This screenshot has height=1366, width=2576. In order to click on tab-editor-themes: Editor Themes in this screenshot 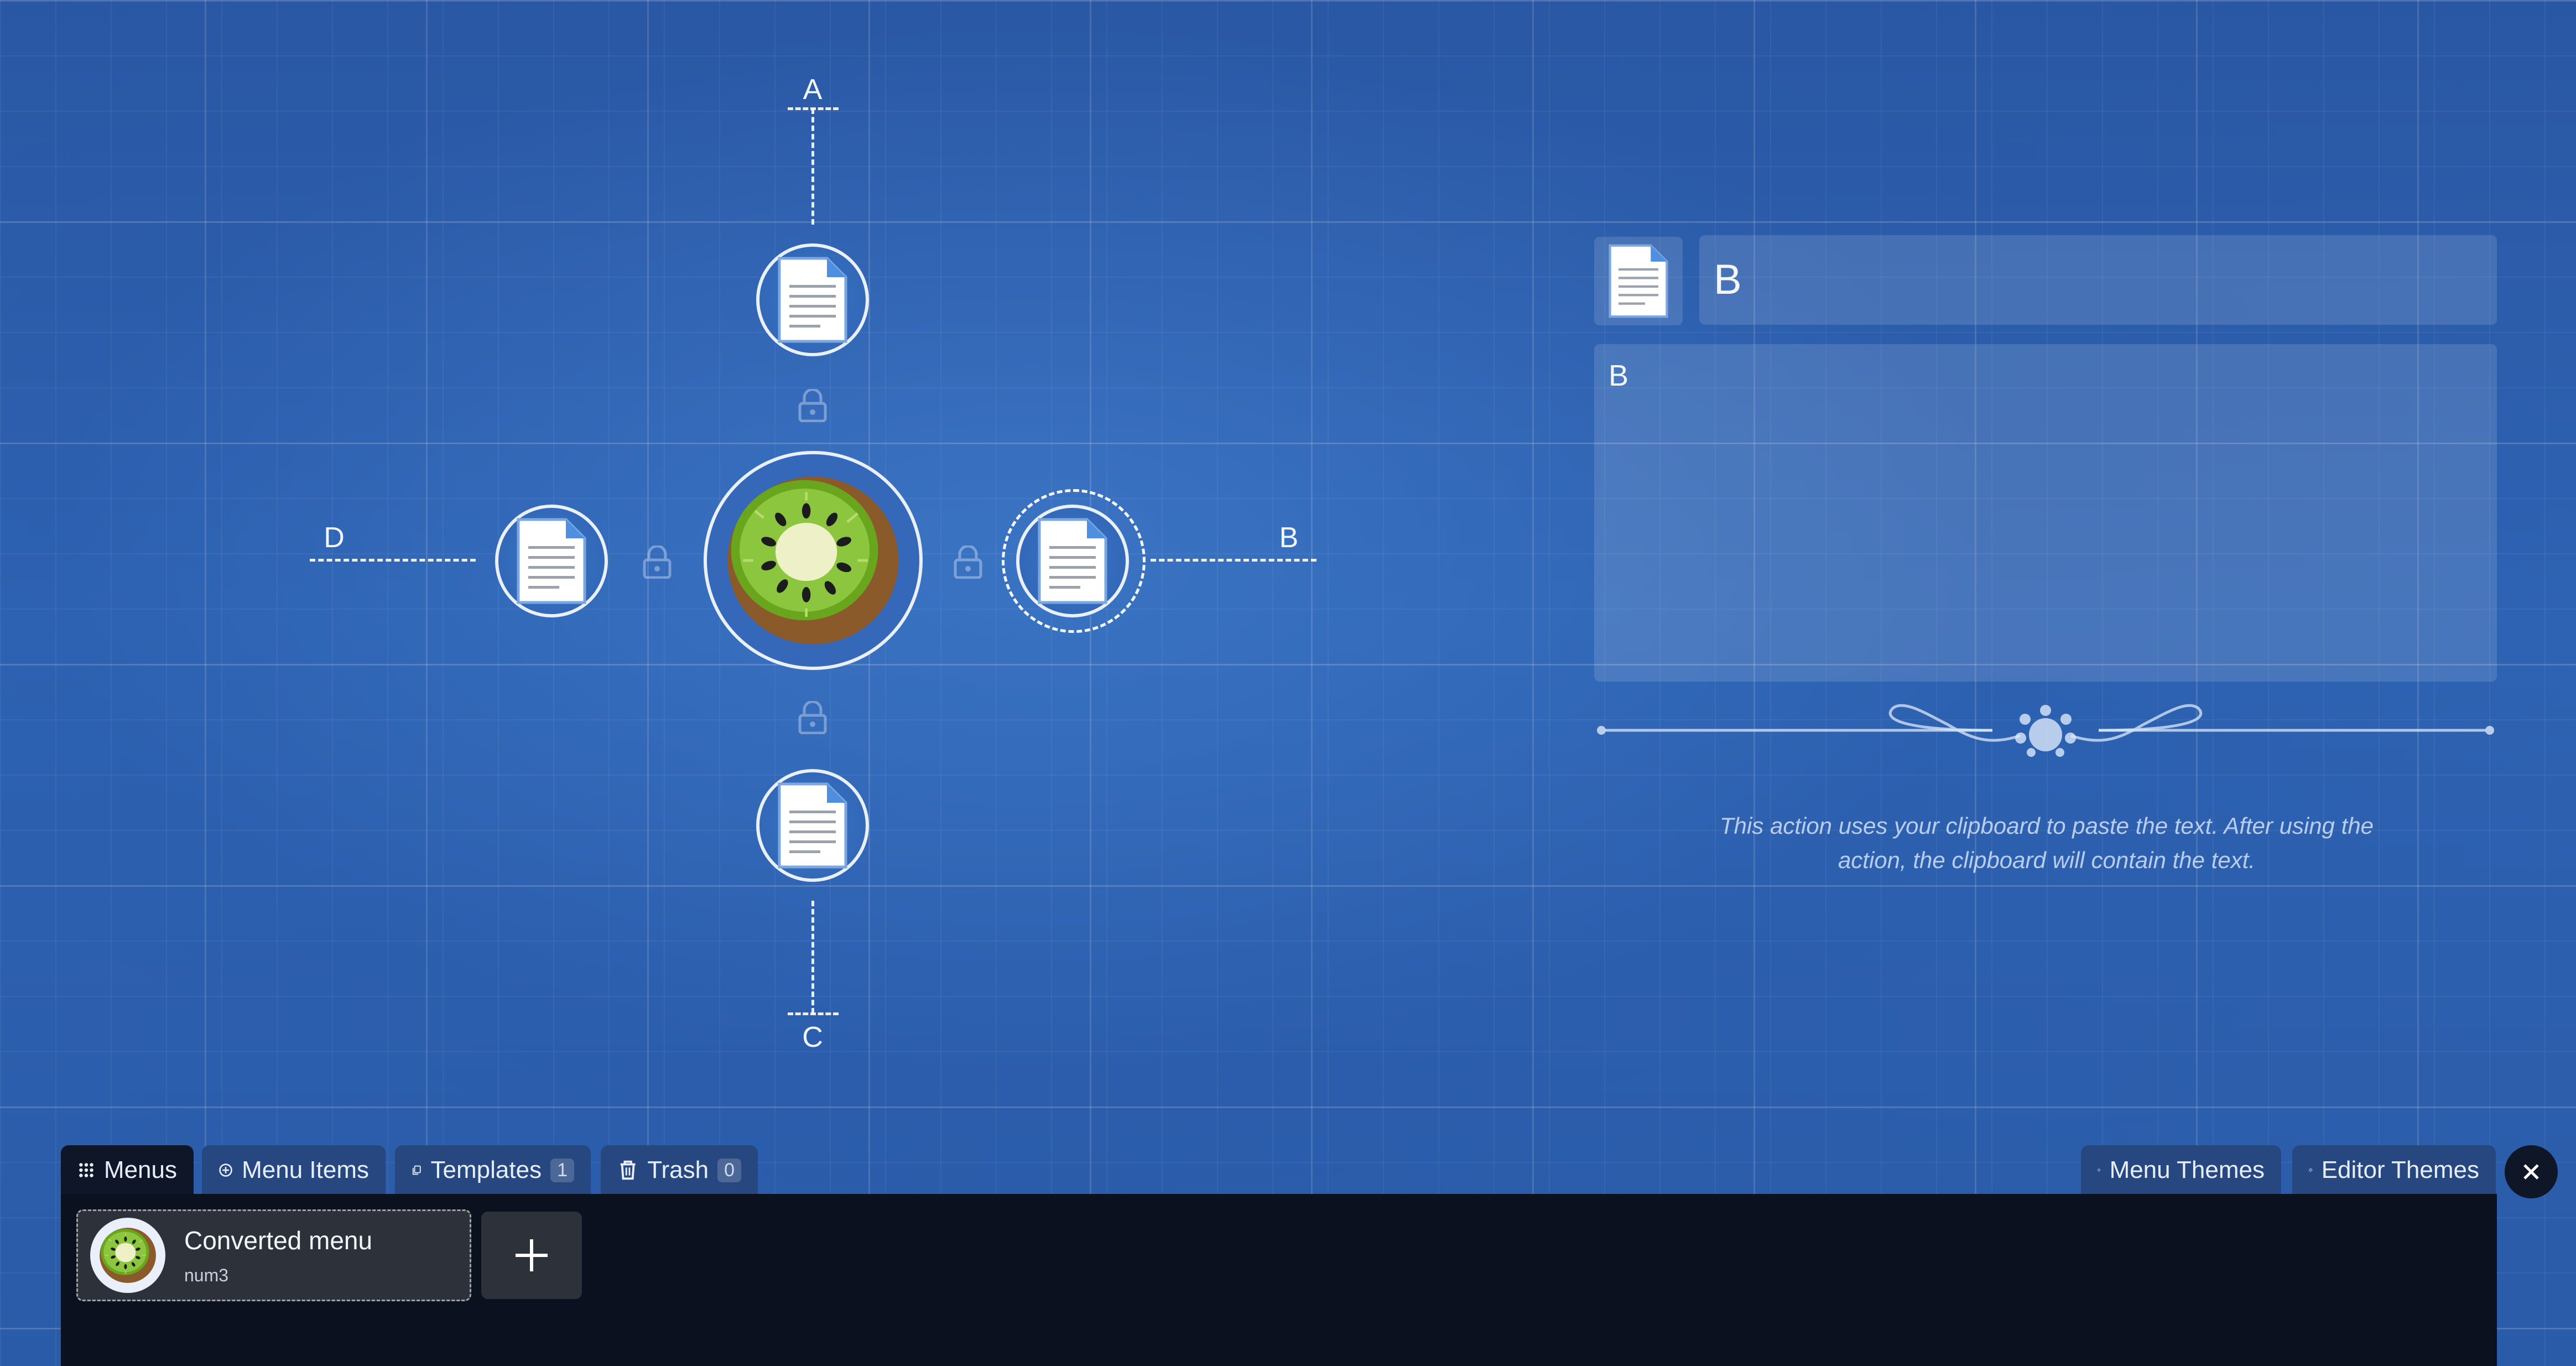, I will do `click(2394, 1170)`.